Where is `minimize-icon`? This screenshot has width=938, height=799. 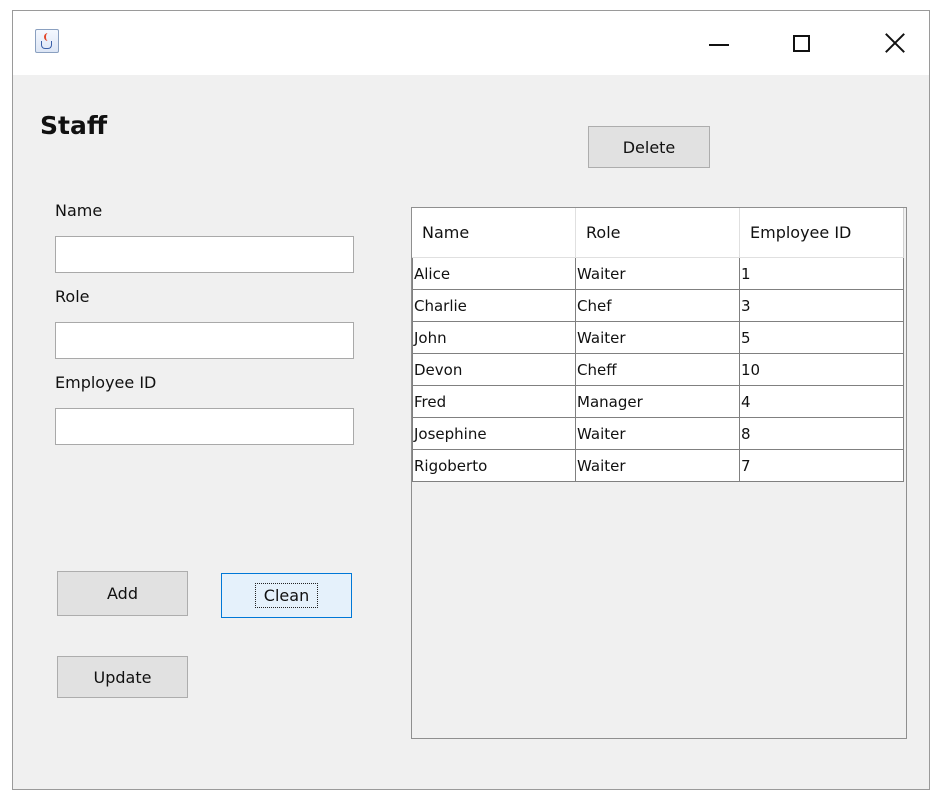 minimize-icon is located at coordinates (719, 45).